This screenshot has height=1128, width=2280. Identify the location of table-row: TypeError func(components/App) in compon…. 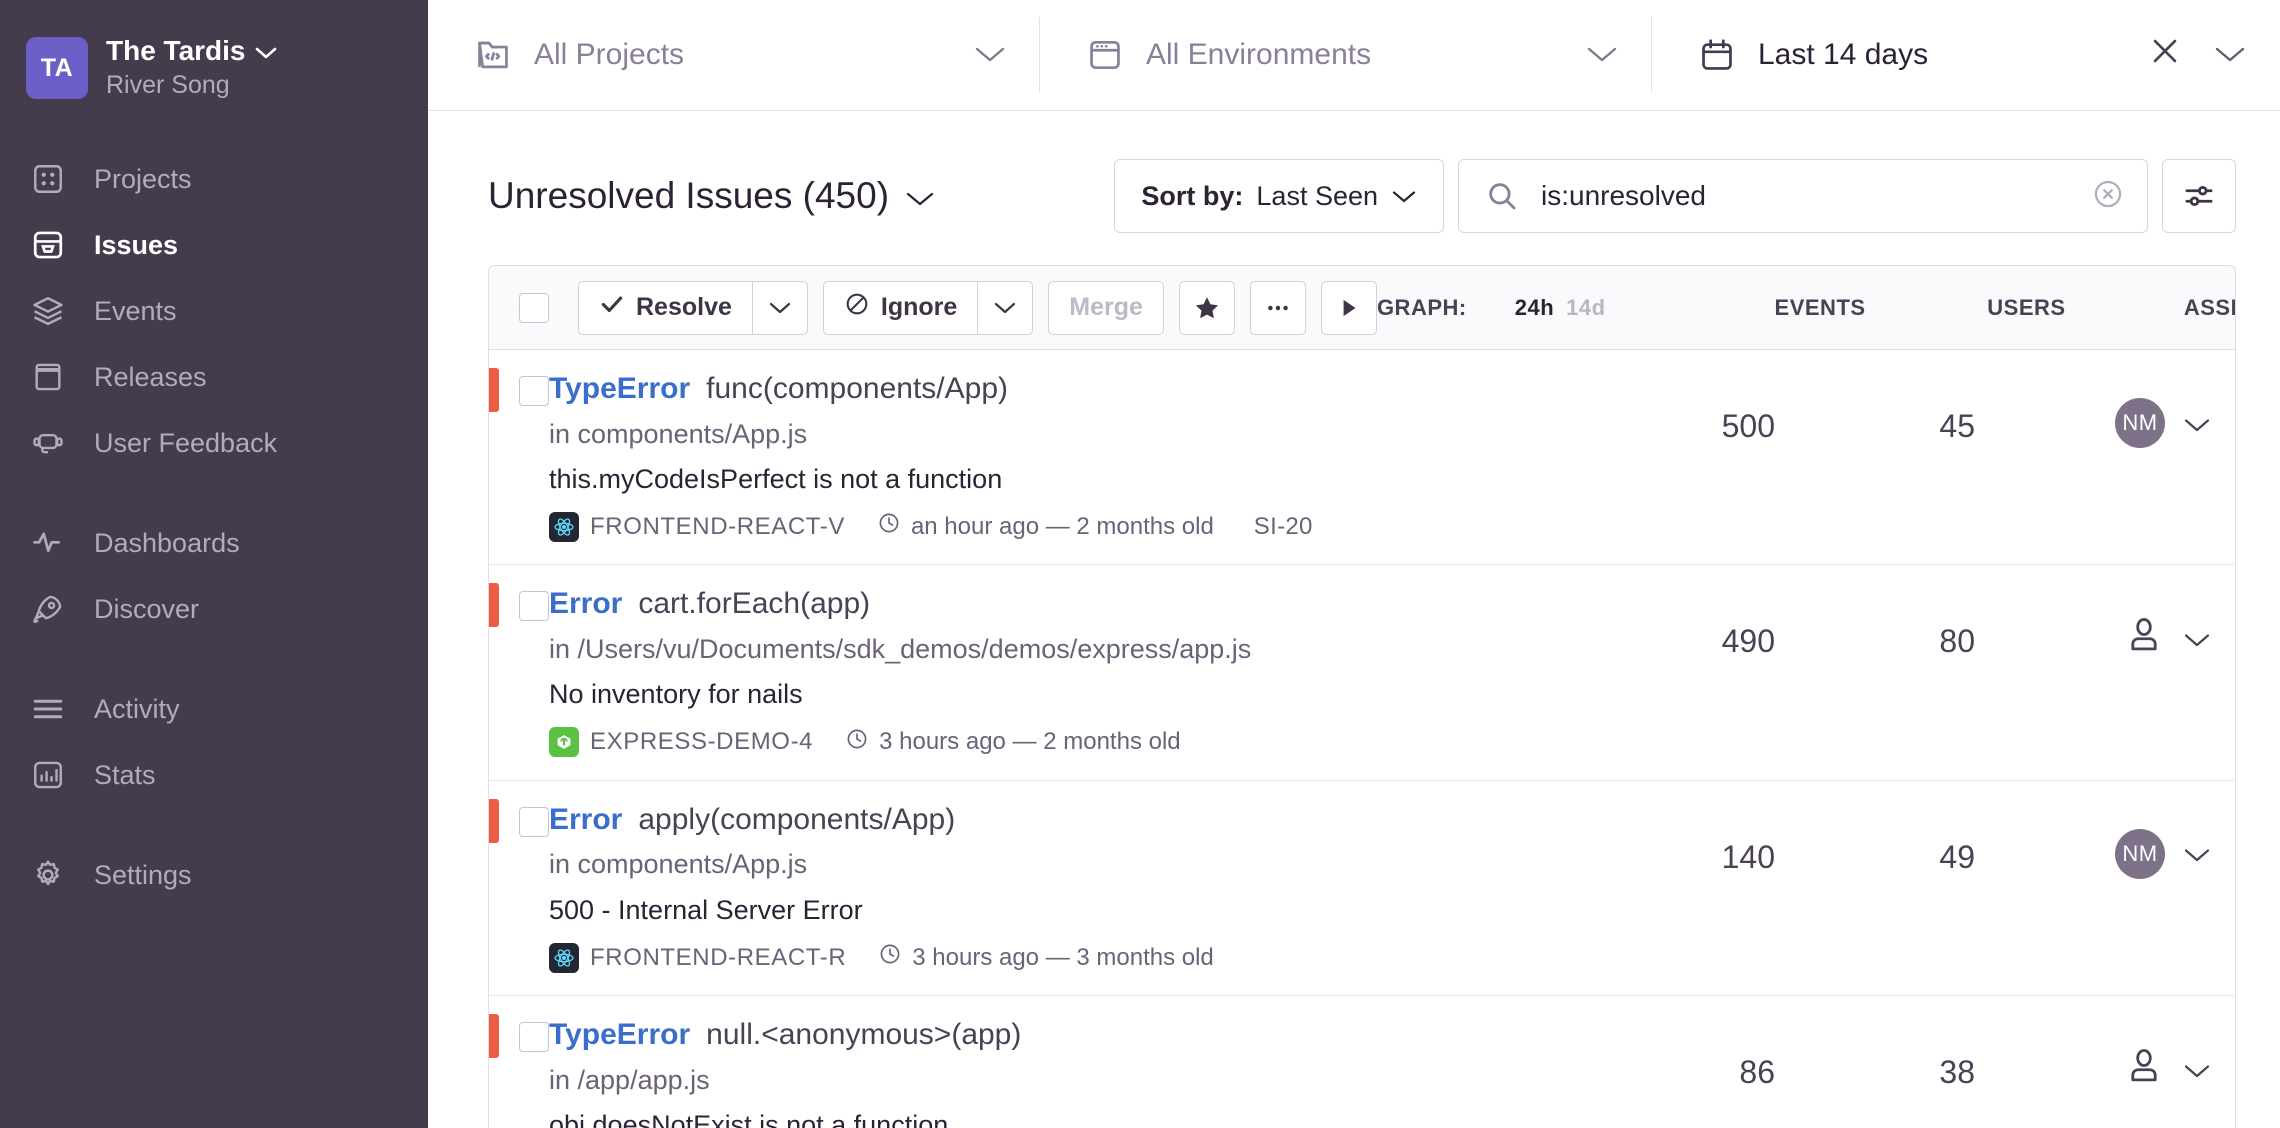
(1362, 458).